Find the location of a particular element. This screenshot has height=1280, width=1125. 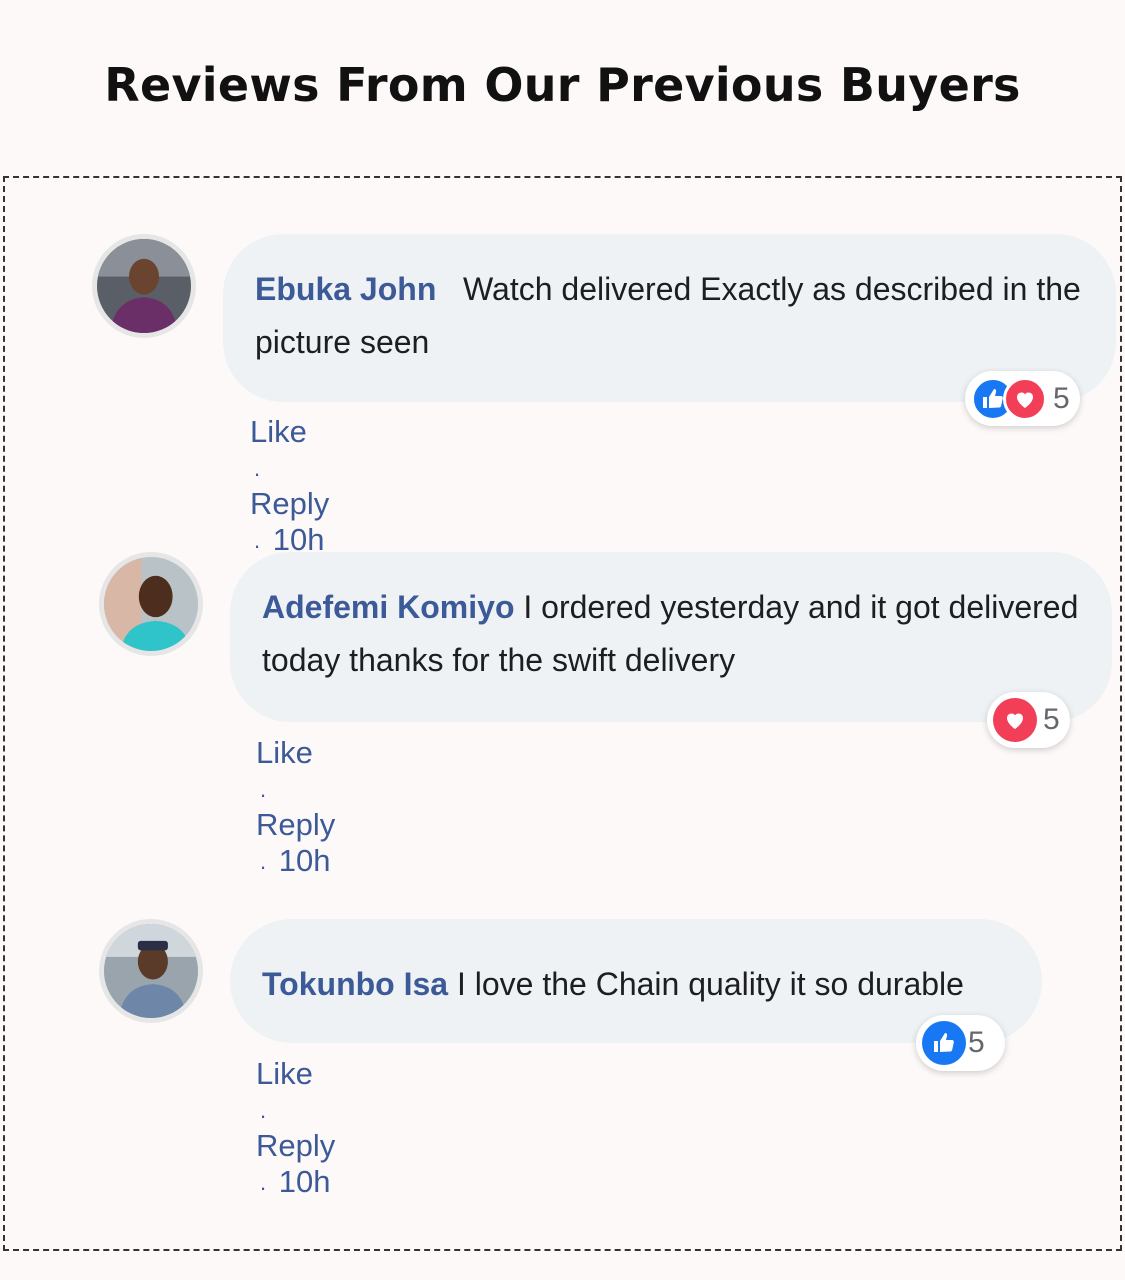

commenter-name: Ebuka John is located at coordinates (345, 289).